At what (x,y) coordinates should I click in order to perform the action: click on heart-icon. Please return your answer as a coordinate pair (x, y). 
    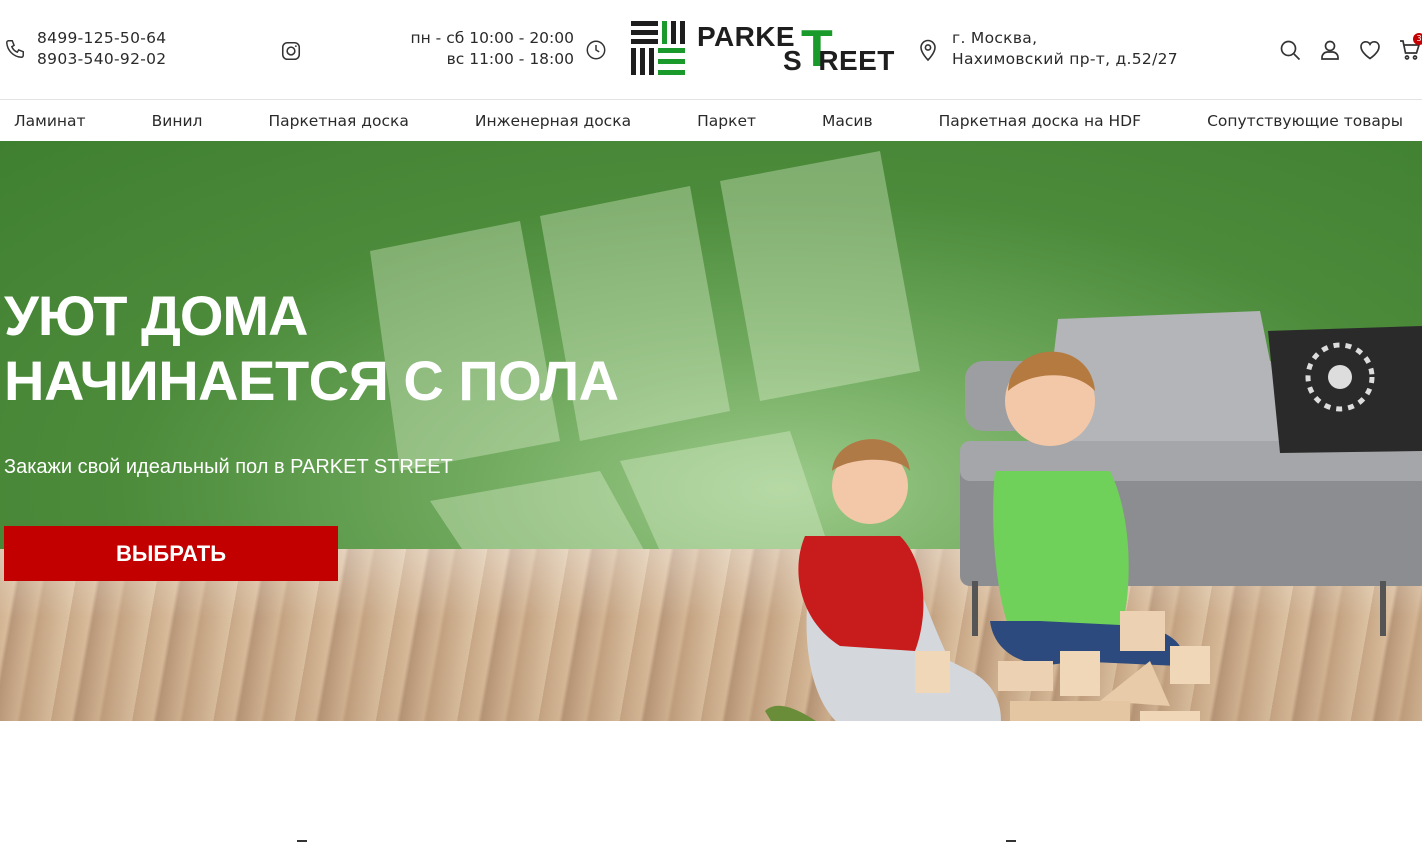
    Looking at the image, I should click on (1370, 50).